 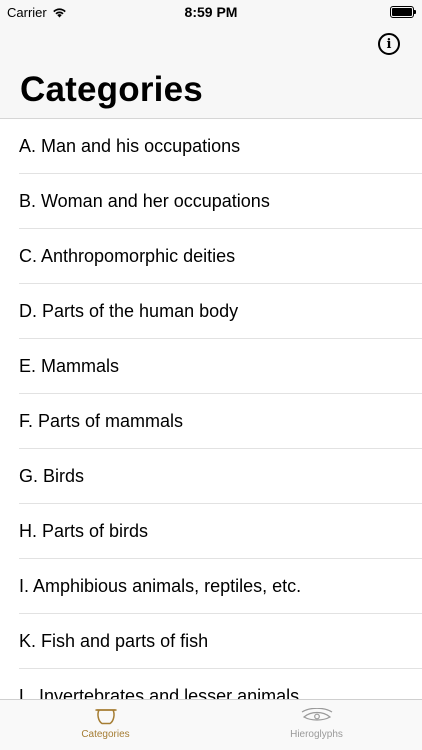 I want to click on navigation-header: i Categories, so click(x=211, y=71).